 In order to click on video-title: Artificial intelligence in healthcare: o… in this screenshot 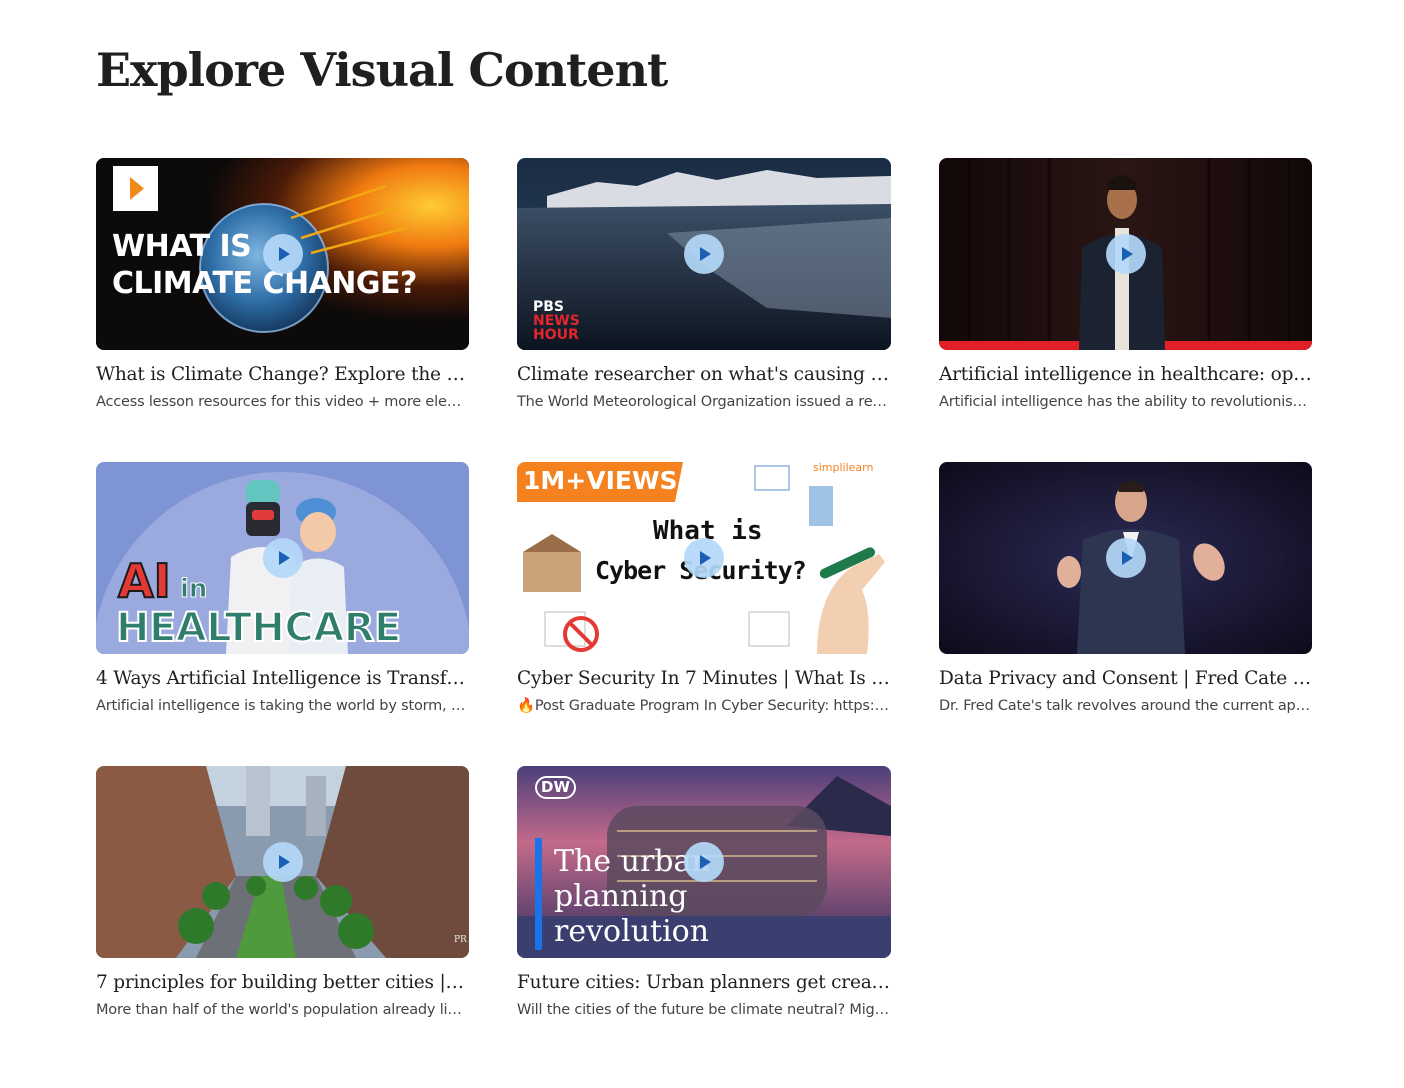, I will do `click(1125, 375)`.